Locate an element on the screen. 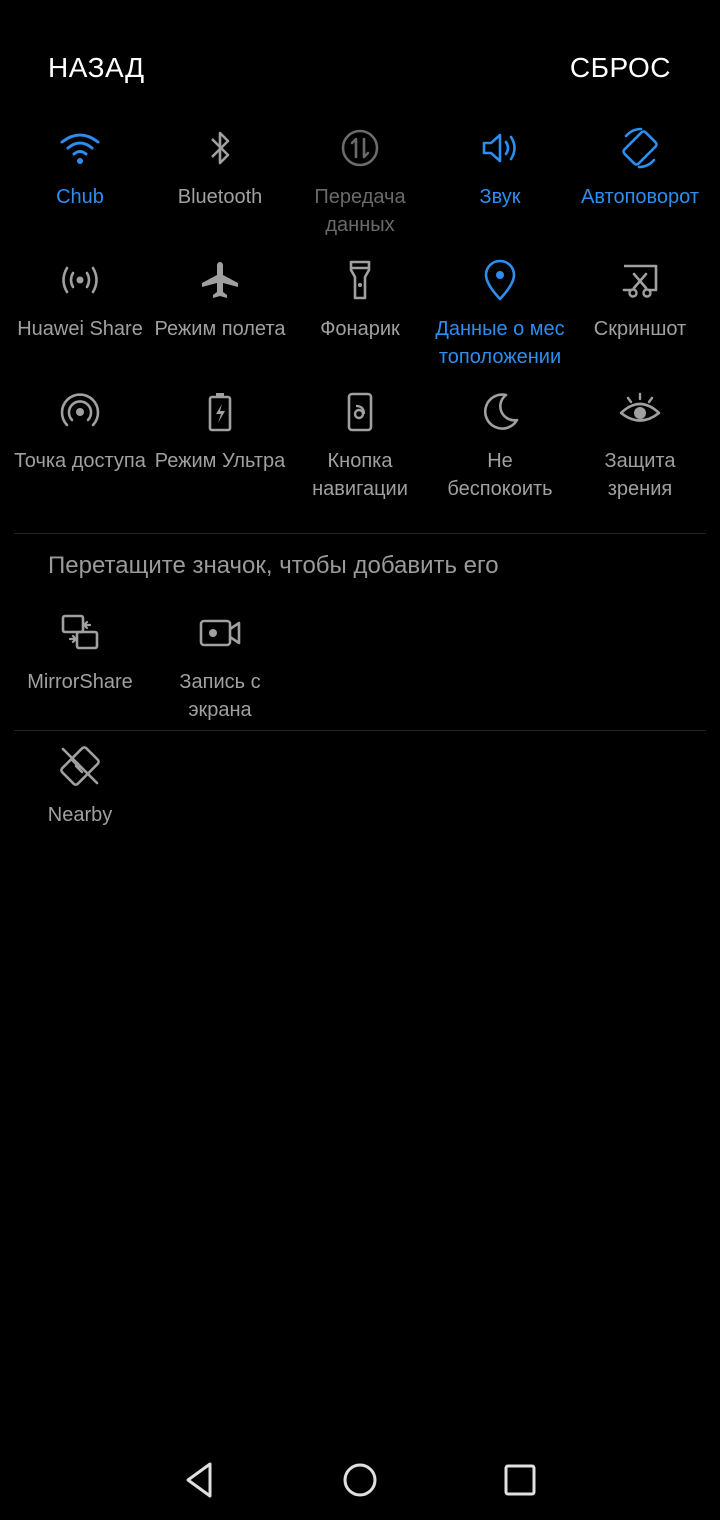 The width and height of the screenshot is (720, 1520). tile-label: Huawei Share is located at coordinates (80, 329).